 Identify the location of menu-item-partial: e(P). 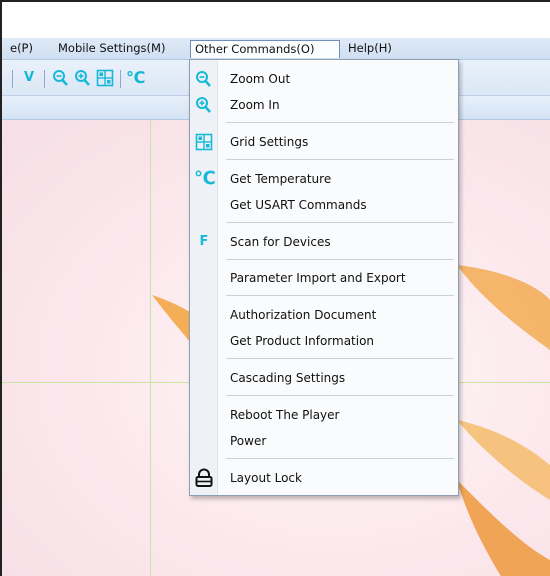
(21, 49).